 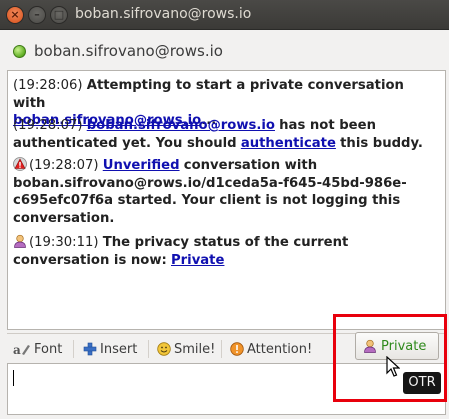 What do you see at coordinates (20, 241) in the screenshot?
I see `private-user-icon` at bounding box center [20, 241].